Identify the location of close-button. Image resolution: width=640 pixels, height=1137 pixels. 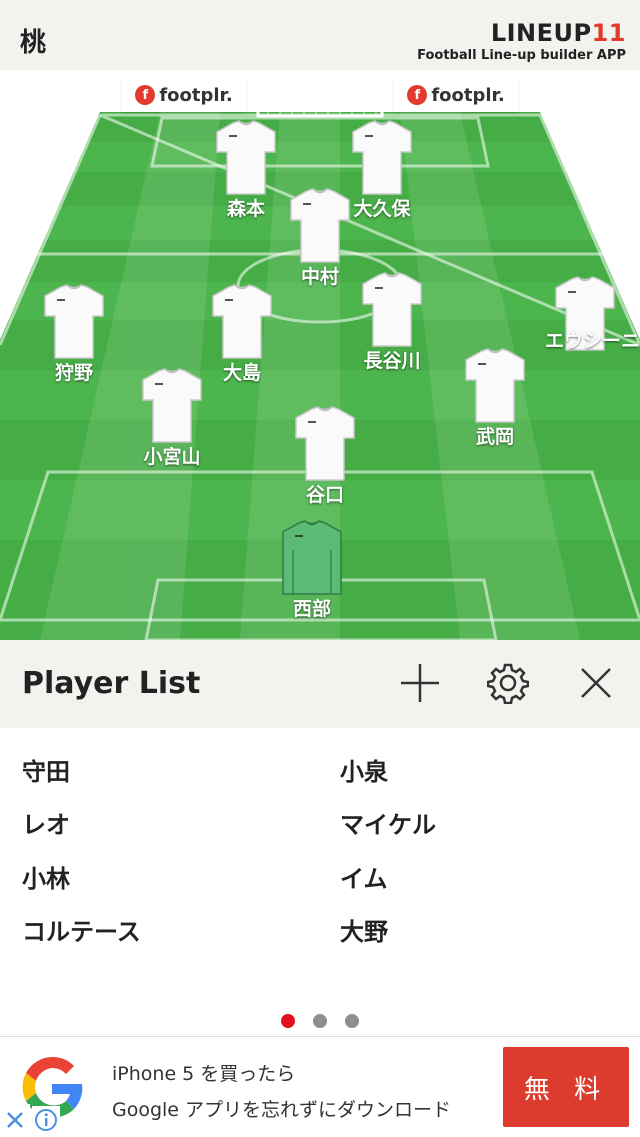
(596, 683).